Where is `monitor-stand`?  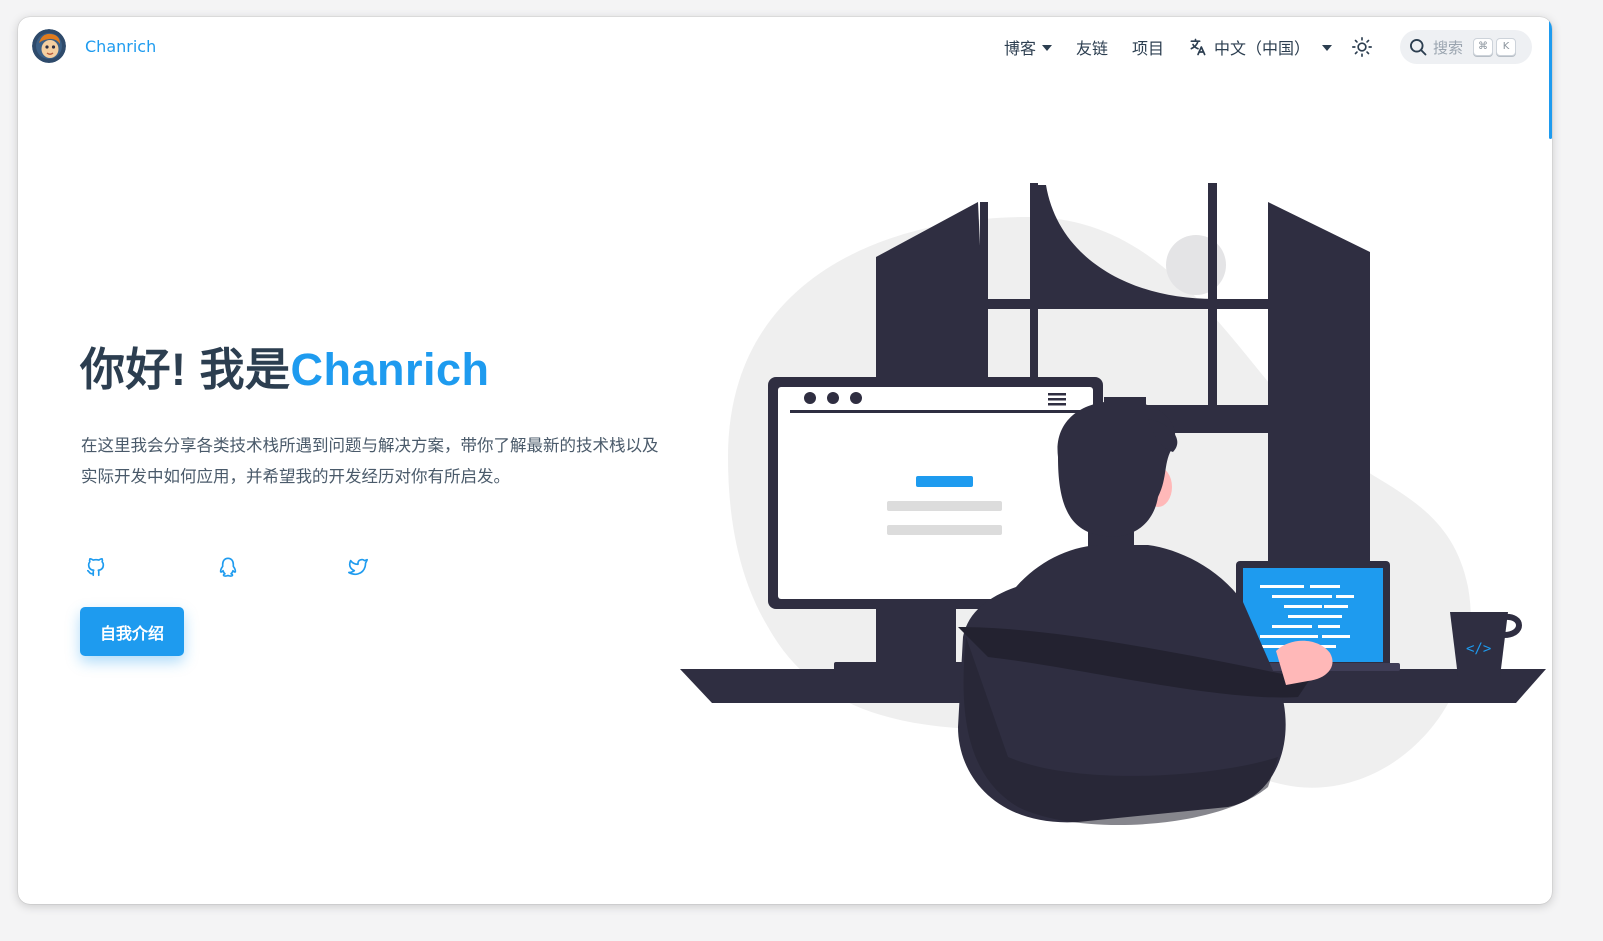 monitor-stand is located at coordinates (916, 638).